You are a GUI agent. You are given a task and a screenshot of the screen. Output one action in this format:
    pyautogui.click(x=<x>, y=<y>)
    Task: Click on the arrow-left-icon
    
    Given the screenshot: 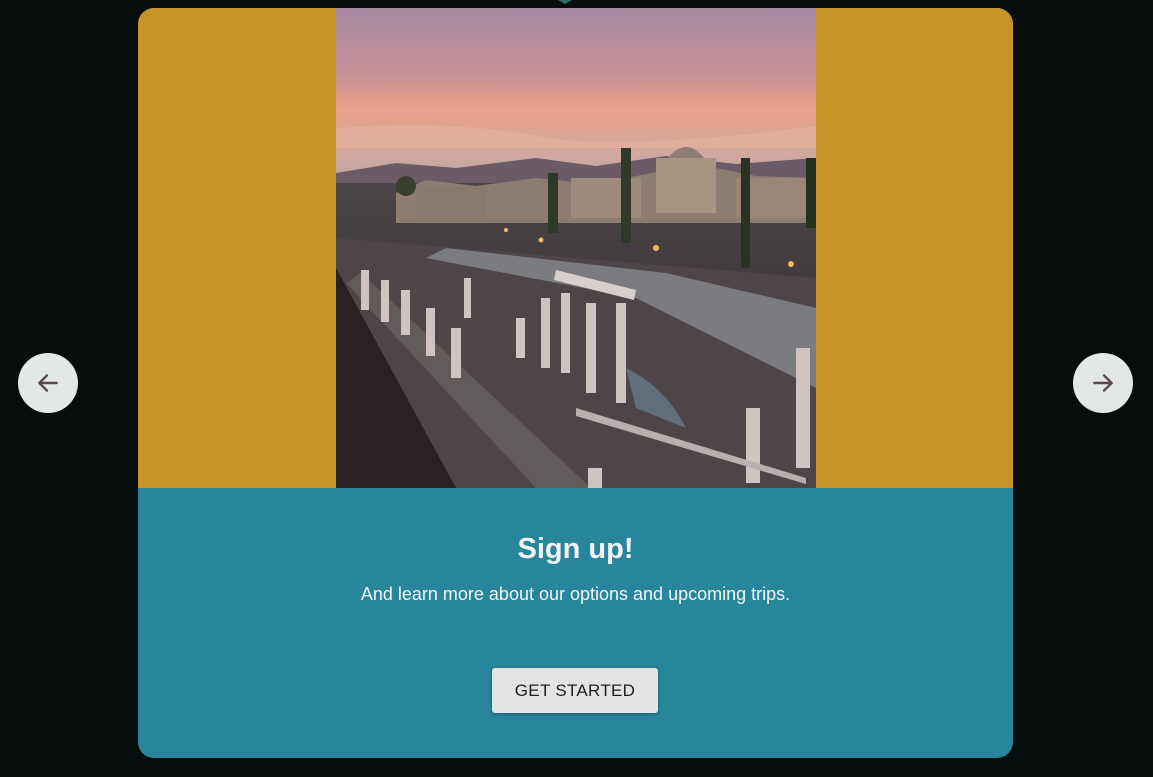 What is the action you would take?
    pyautogui.click(x=48, y=383)
    